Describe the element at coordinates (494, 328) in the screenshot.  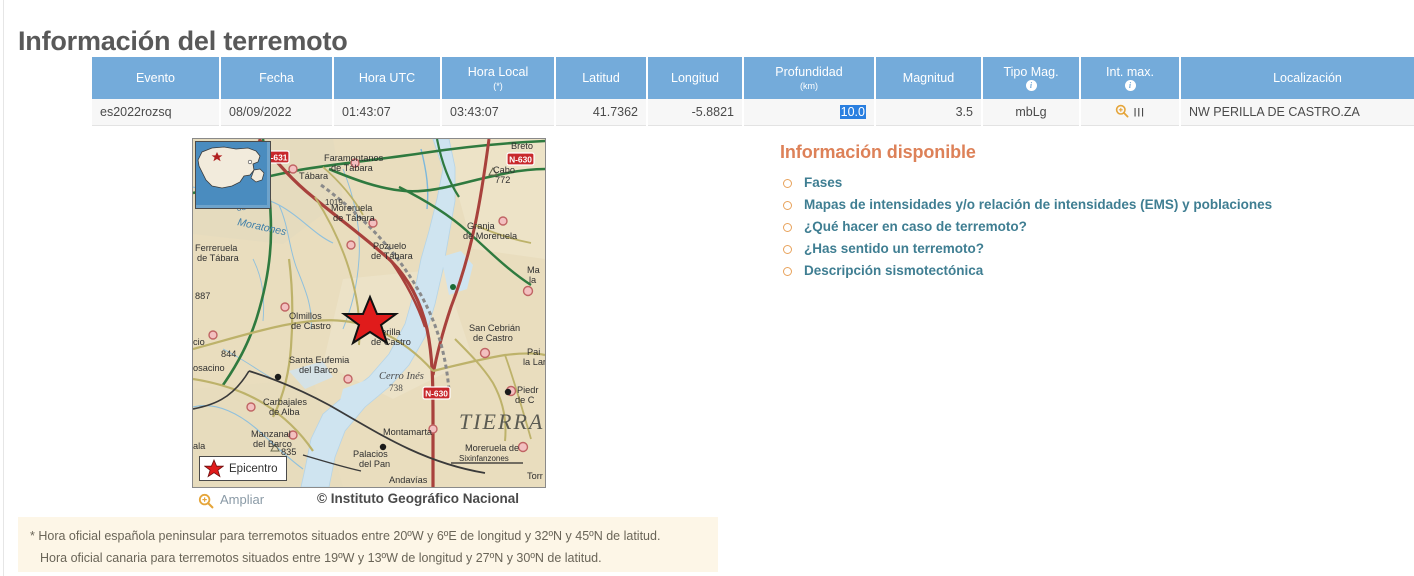
I see `svg-text: San Cebrián` at that location.